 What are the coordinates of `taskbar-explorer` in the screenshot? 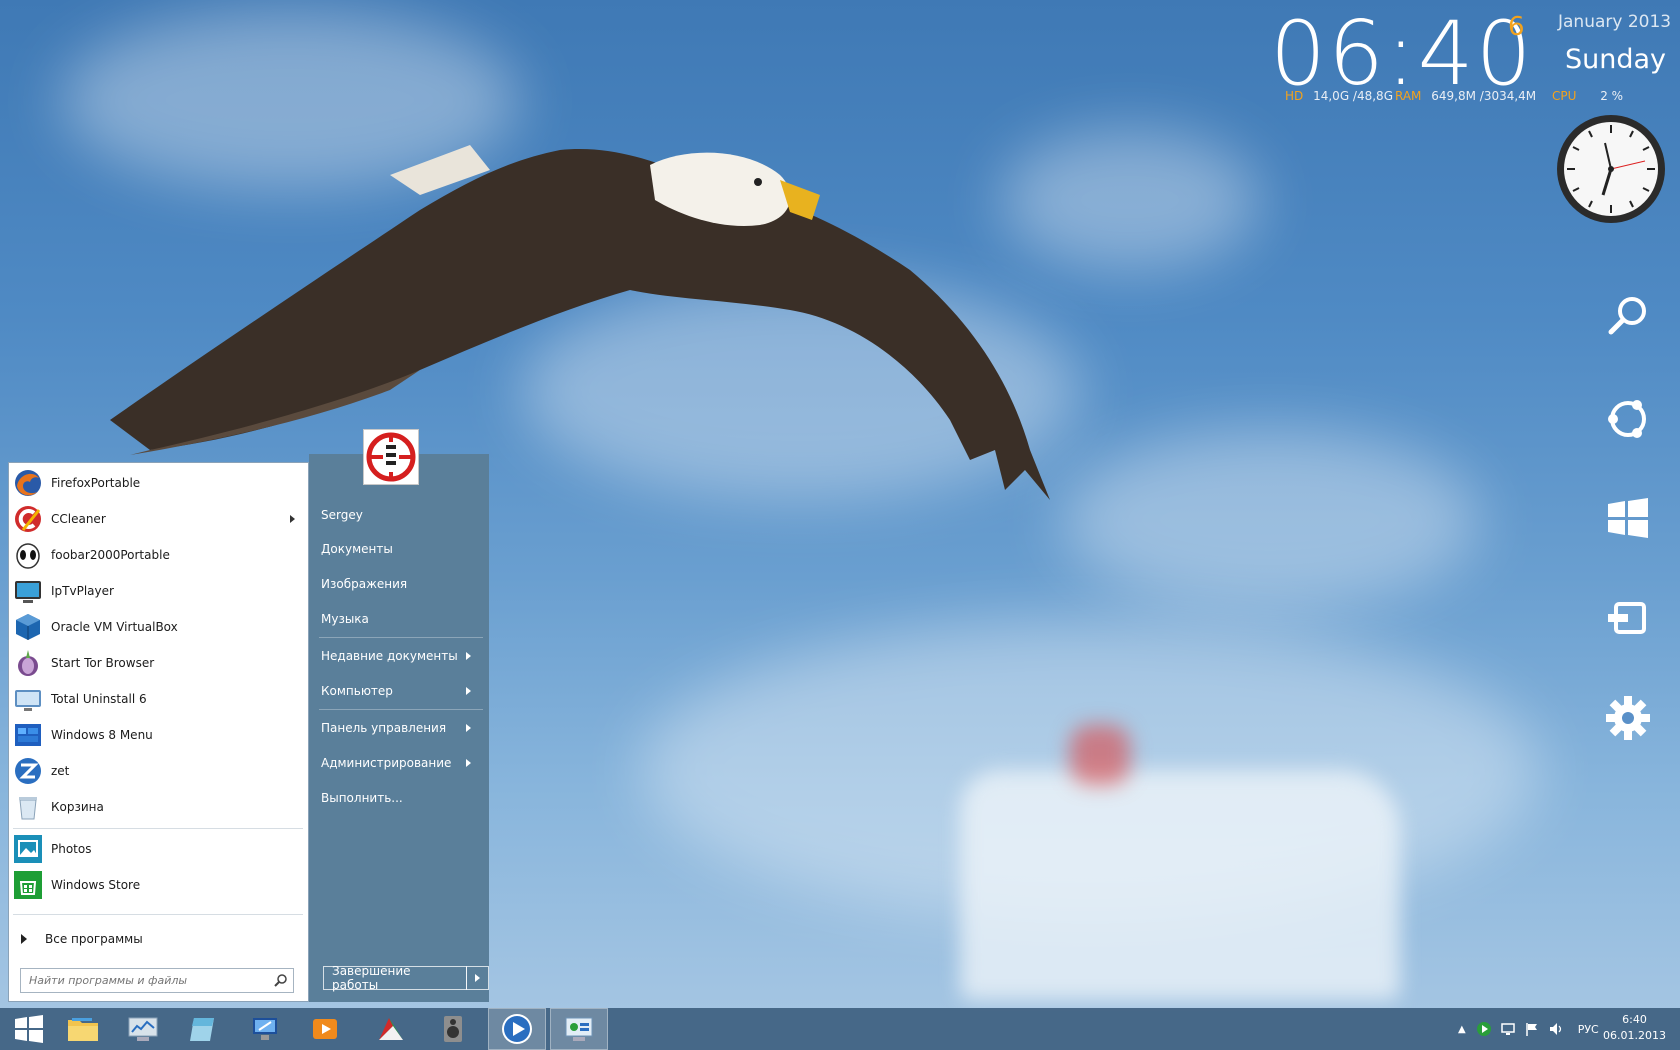 It's located at (83, 1029).